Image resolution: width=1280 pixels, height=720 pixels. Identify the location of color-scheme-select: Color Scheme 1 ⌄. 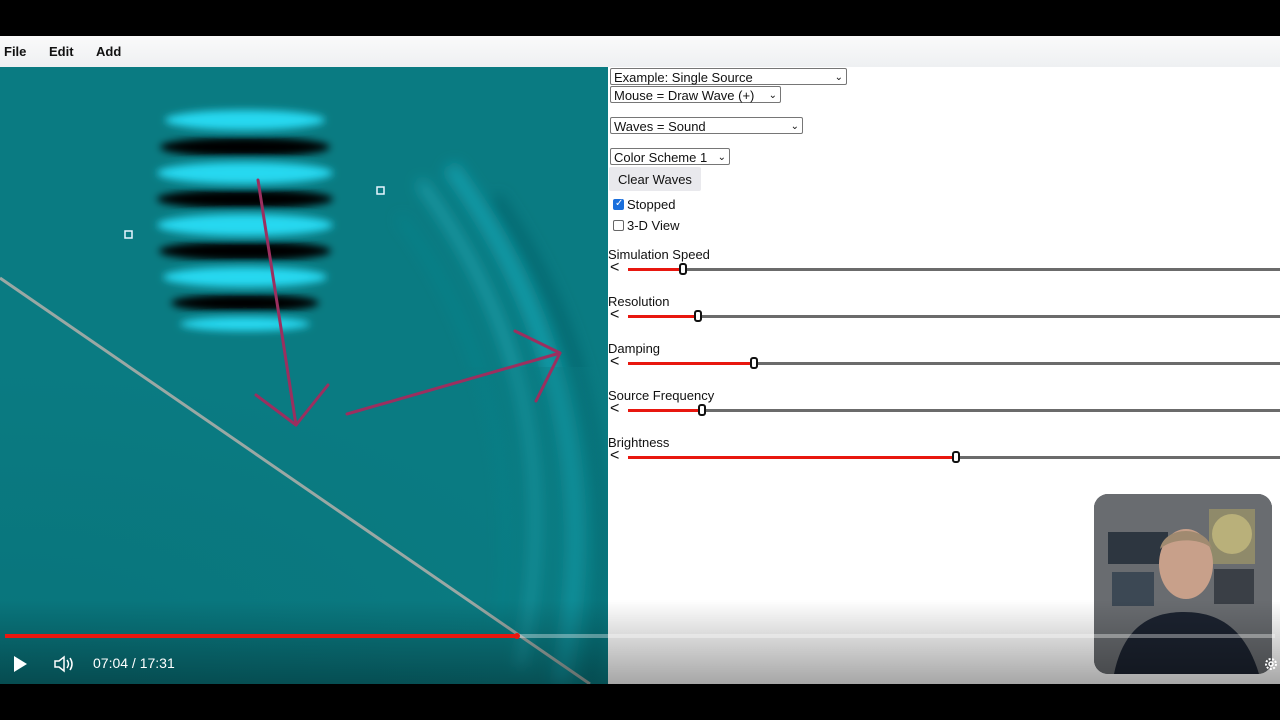
(670, 156).